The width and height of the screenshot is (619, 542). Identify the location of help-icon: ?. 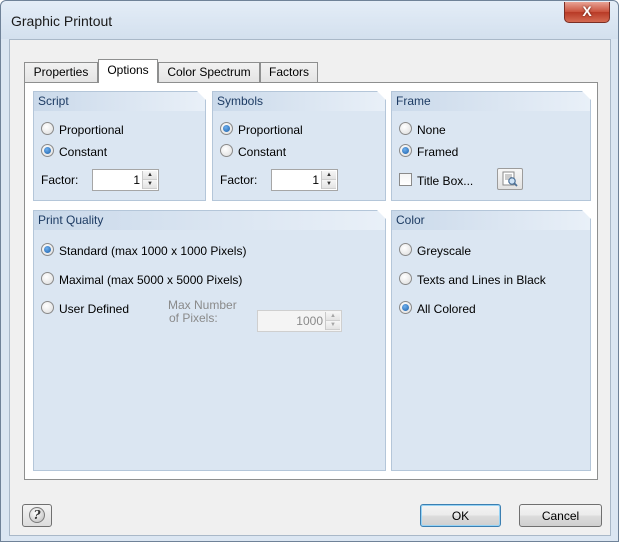
(37, 515).